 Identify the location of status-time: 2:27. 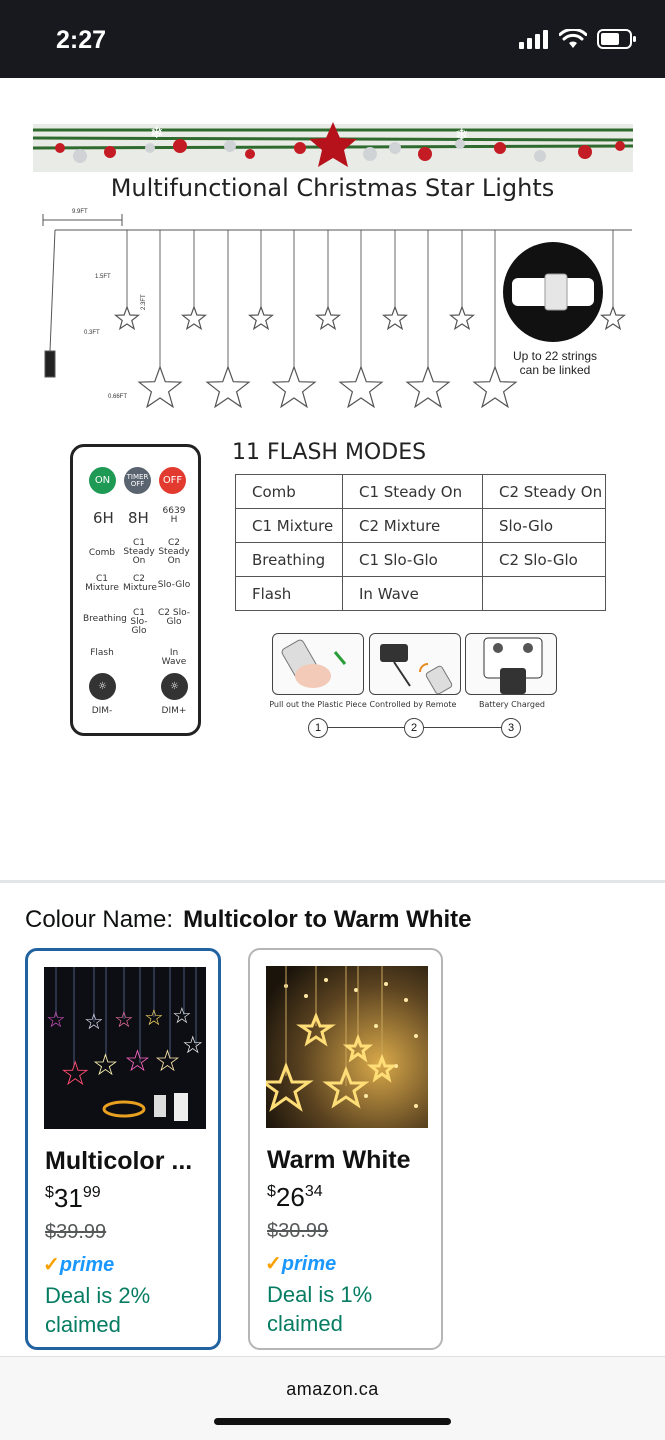
(81, 40).